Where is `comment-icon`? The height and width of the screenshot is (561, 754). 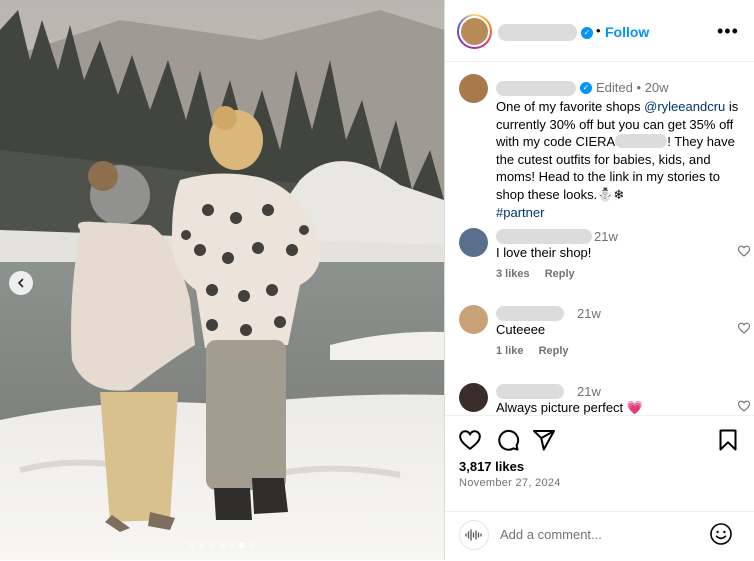 comment-icon is located at coordinates (508, 440).